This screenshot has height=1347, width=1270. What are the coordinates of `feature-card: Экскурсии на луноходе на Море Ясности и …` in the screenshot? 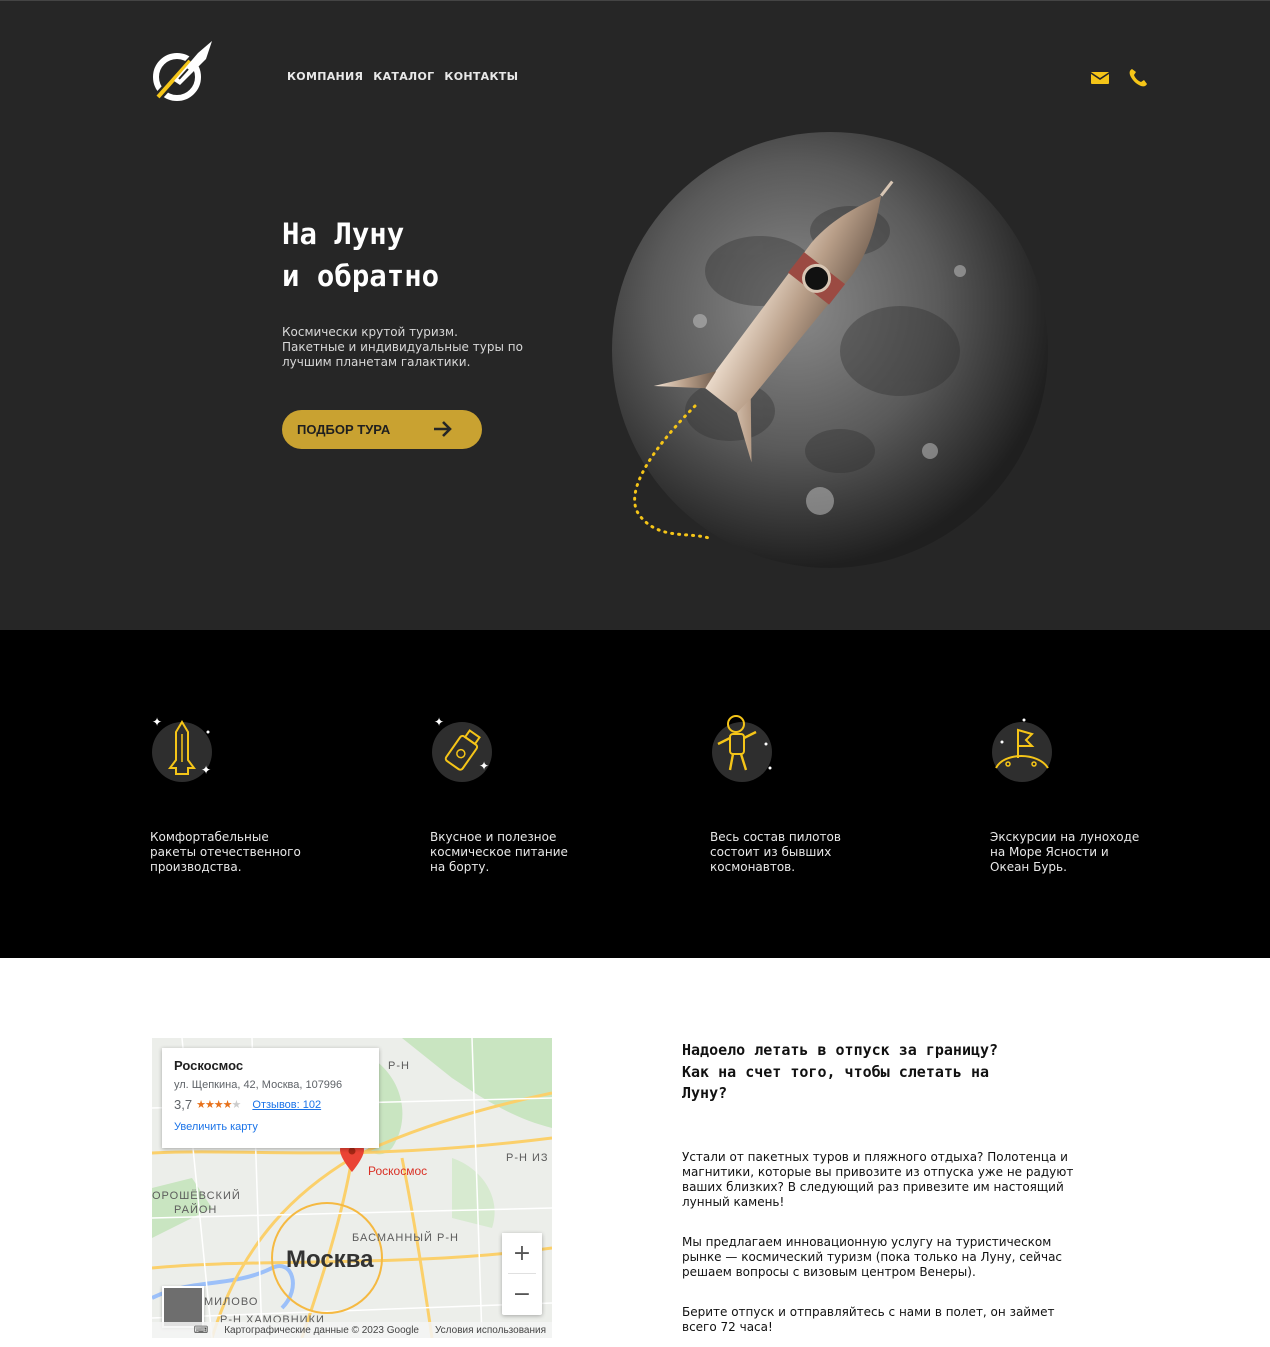 It's located at (1080, 793).